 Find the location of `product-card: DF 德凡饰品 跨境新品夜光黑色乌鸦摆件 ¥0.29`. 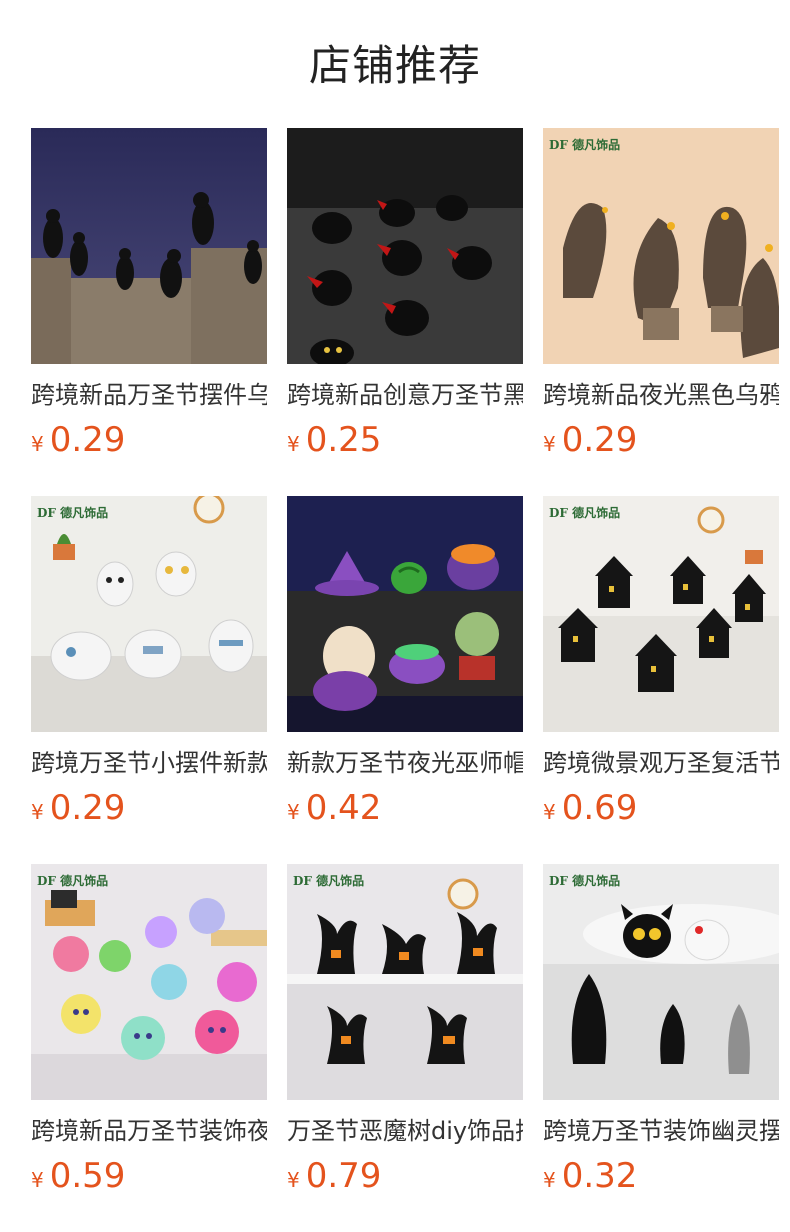

product-card: DF 德凡饰品 跨境新品夜光黑色乌鸦摆件 ¥0.29 is located at coordinates (661, 294).